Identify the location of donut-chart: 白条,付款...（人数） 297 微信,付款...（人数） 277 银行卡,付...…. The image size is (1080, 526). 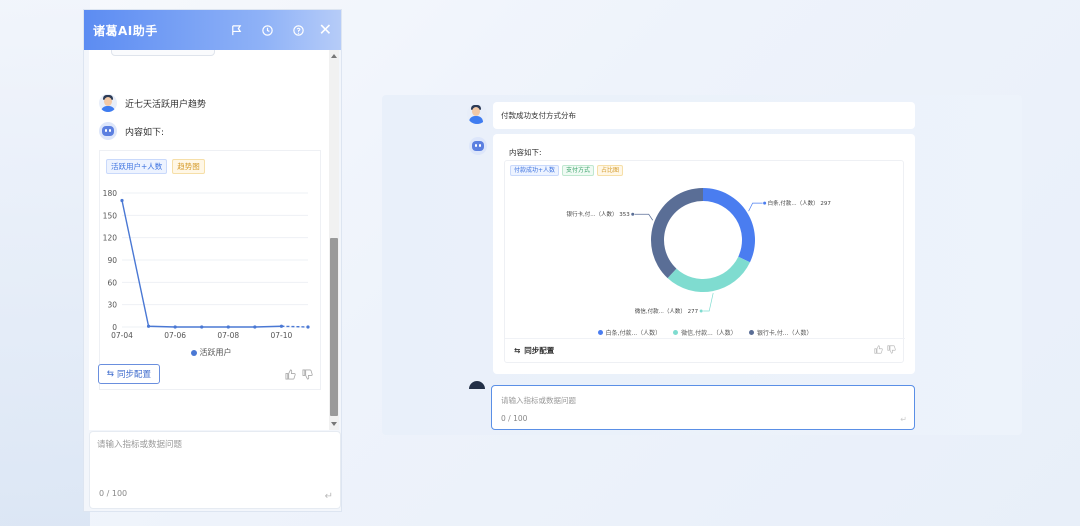
(699, 251).